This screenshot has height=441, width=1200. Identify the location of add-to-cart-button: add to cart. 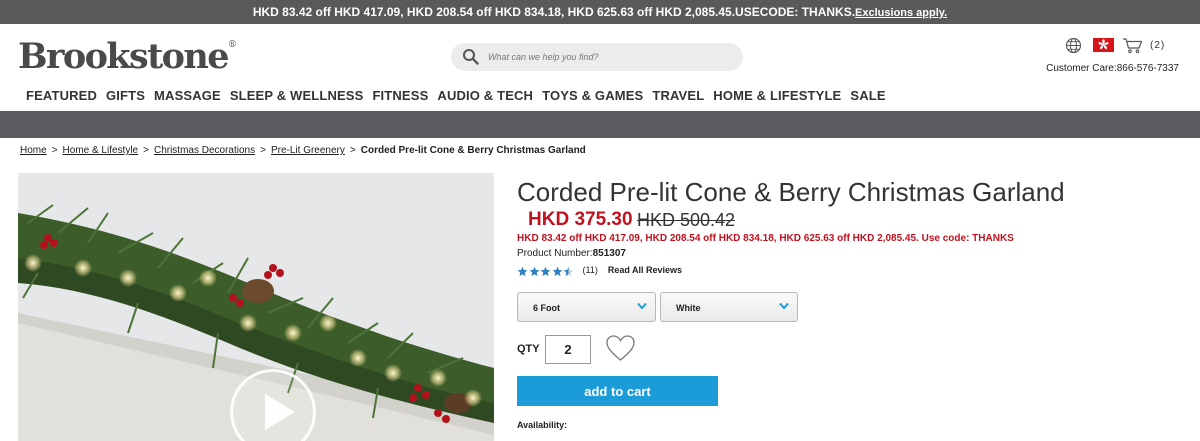
(617, 391).